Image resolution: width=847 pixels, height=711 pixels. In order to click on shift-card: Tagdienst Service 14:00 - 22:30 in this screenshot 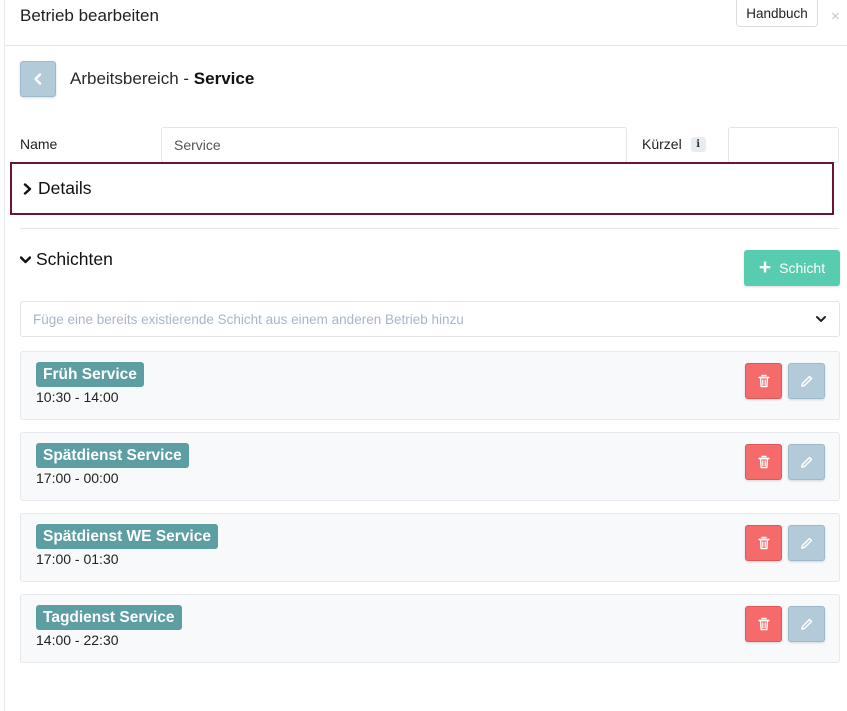, I will do `click(430, 628)`.